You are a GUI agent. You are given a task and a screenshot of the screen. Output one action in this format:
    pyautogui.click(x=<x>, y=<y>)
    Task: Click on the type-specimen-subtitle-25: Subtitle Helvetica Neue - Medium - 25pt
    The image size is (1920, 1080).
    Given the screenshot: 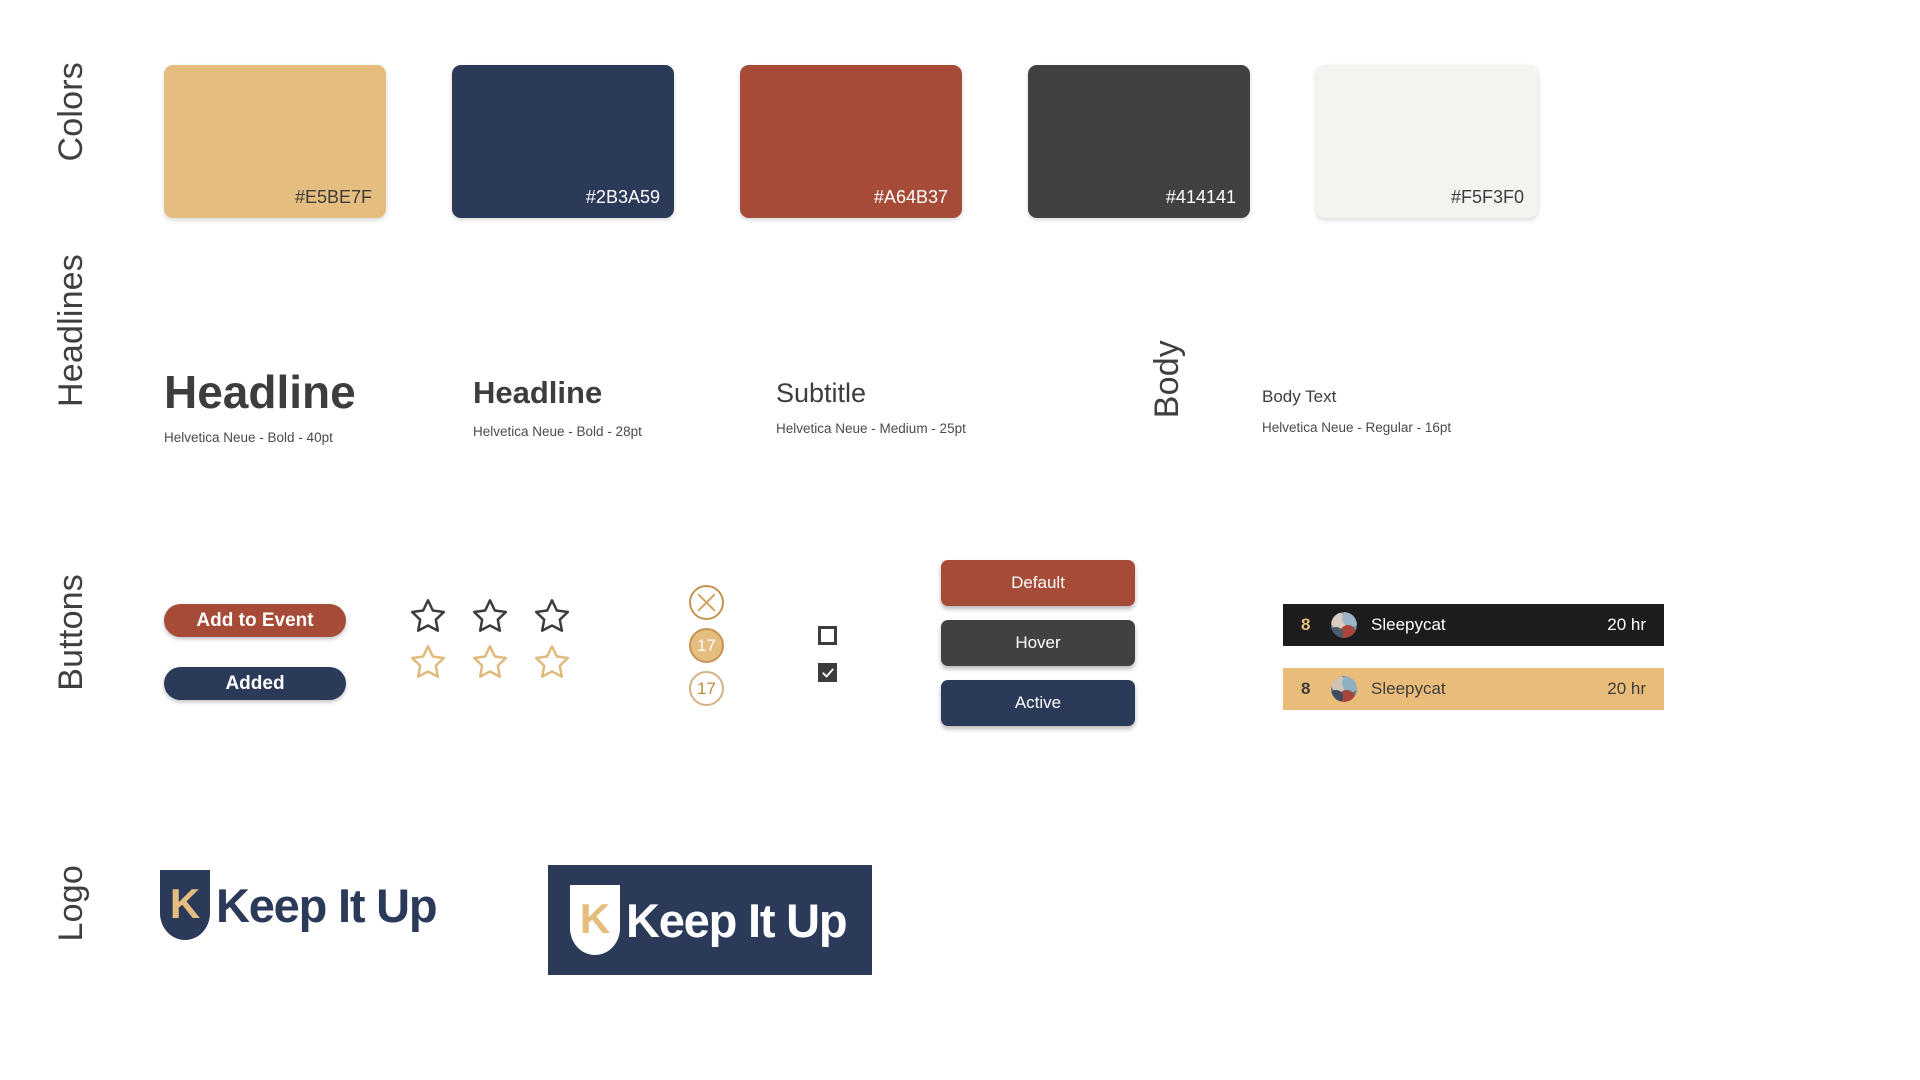 What is the action you would take?
    pyautogui.click(x=871, y=407)
    